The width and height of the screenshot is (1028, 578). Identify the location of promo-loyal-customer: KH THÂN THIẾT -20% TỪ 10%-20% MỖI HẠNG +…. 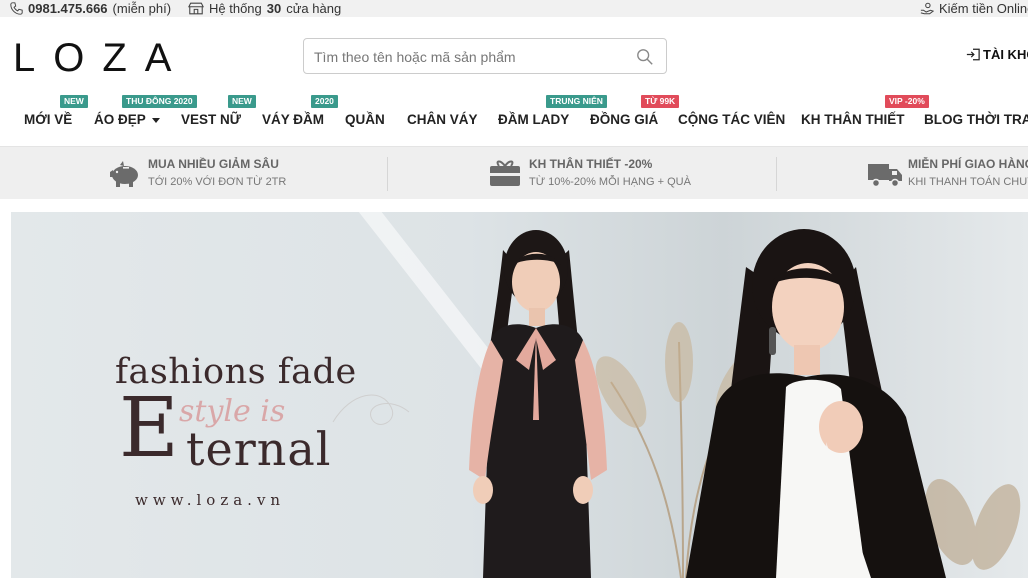
(582, 173).